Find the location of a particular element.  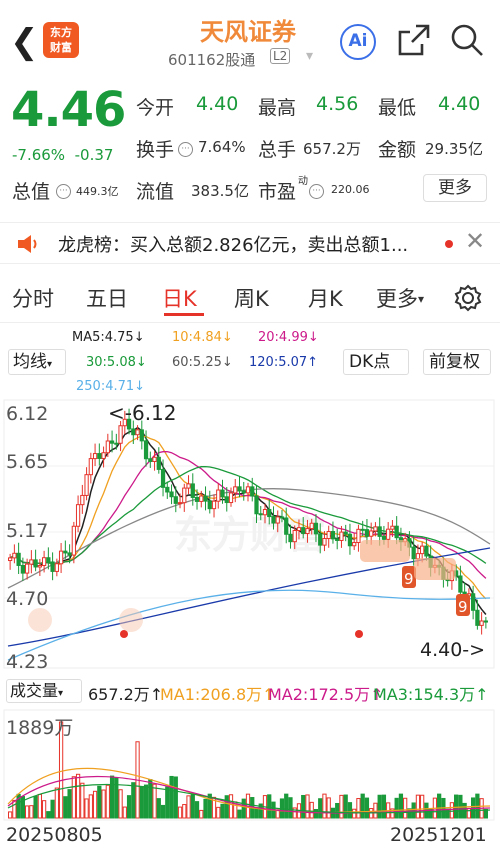

ytick-label: 4.23 is located at coordinates (27, 661).